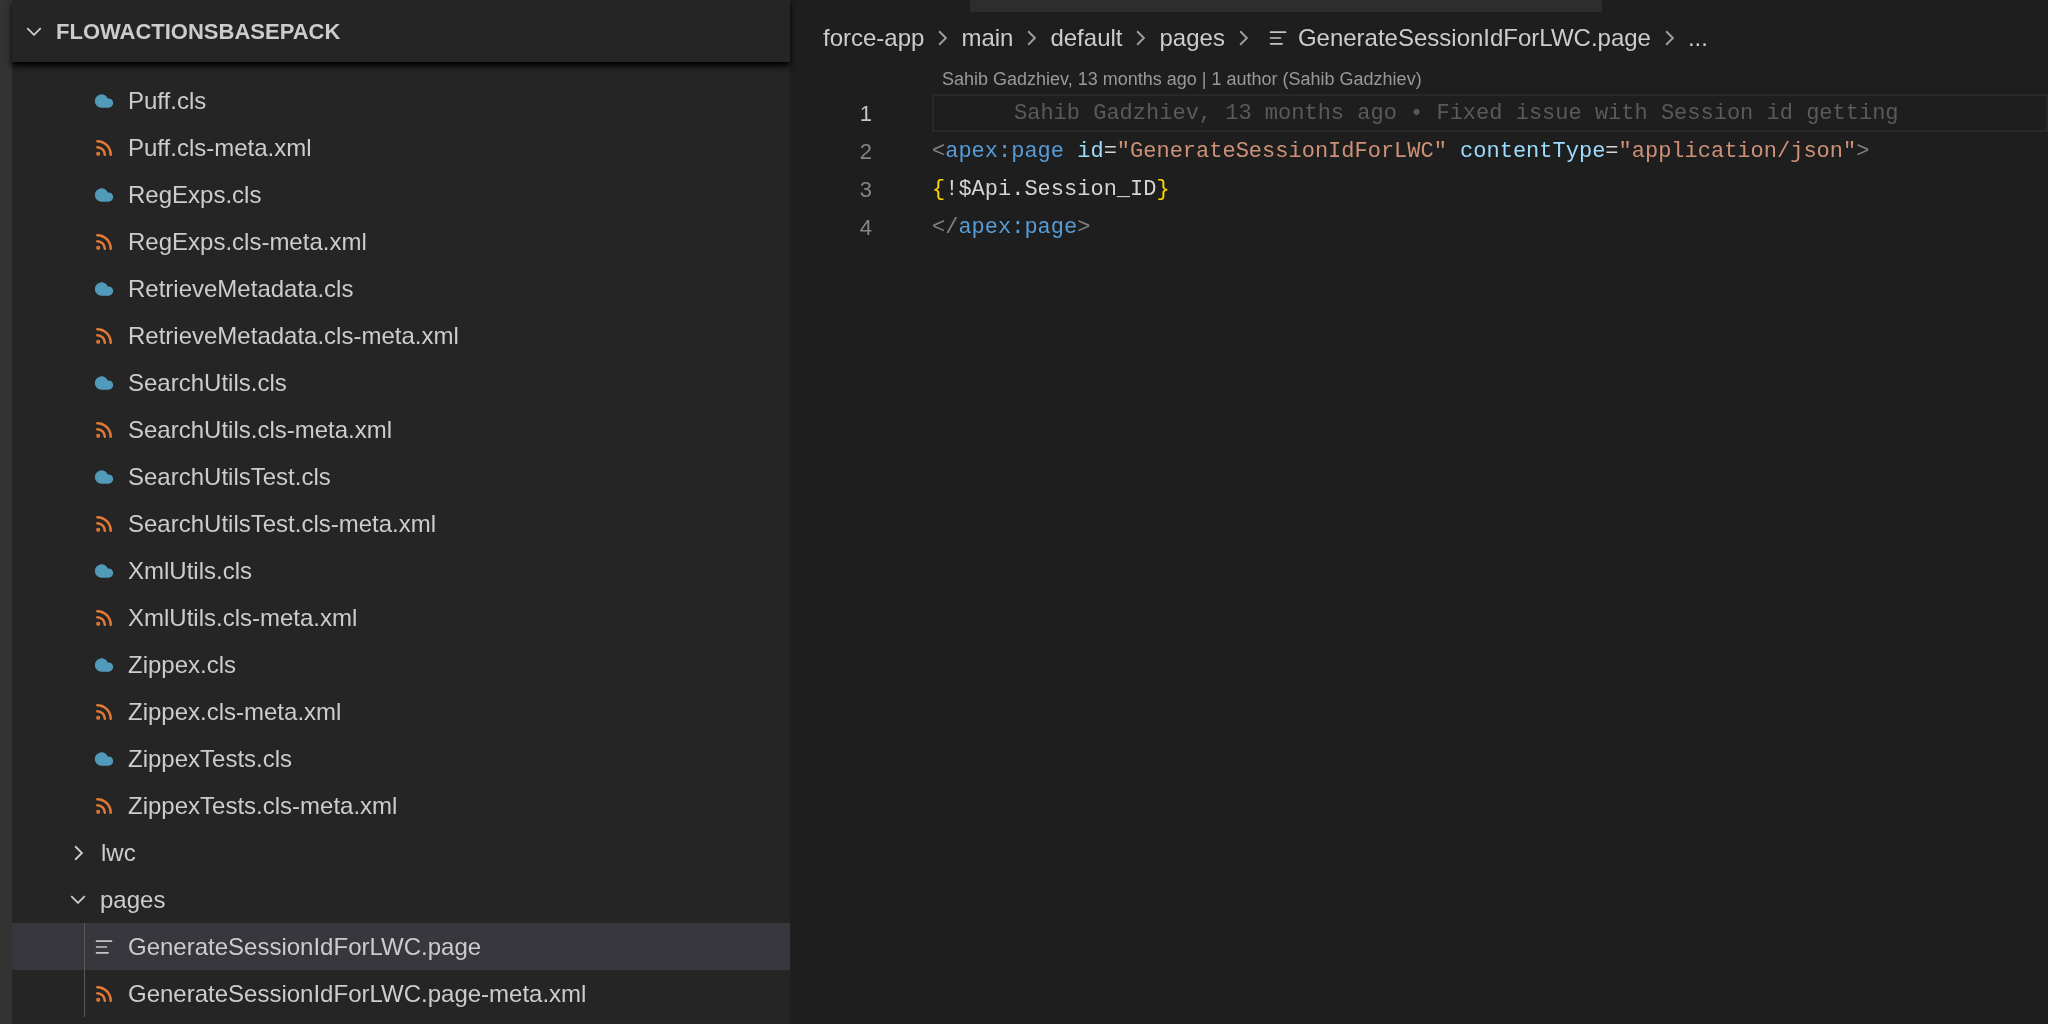 The width and height of the screenshot is (2048, 1024). What do you see at coordinates (243, 617) in the screenshot?
I see `file-name: XmlUtils.cls-meta.xml` at bounding box center [243, 617].